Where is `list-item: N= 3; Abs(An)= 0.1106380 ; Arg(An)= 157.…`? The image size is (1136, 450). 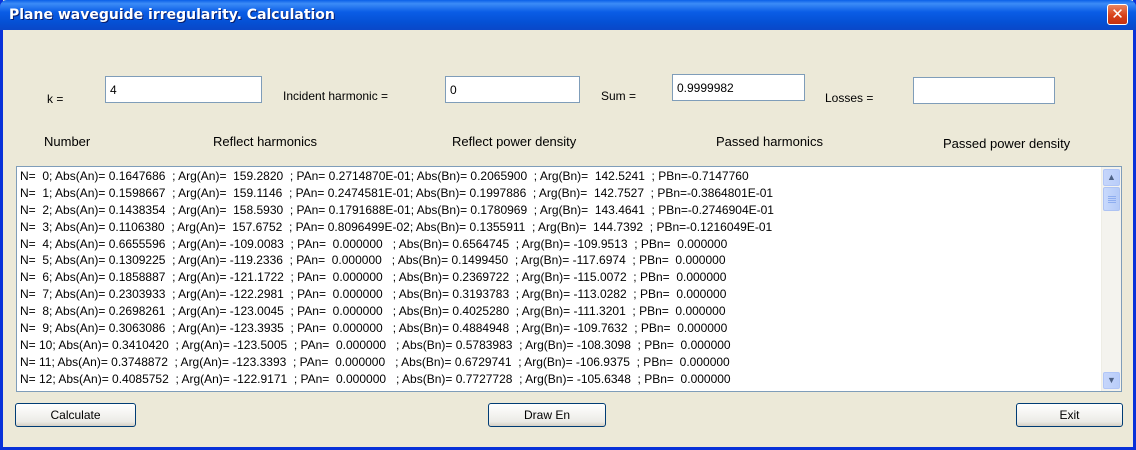 list-item: N= 3; Abs(An)= 0.1106380 ; Arg(An)= 157.… is located at coordinates (561, 227).